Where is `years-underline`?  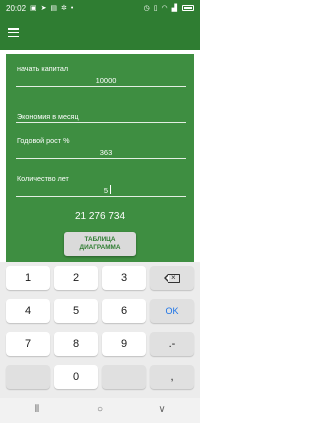 years-underline is located at coordinates (101, 196).